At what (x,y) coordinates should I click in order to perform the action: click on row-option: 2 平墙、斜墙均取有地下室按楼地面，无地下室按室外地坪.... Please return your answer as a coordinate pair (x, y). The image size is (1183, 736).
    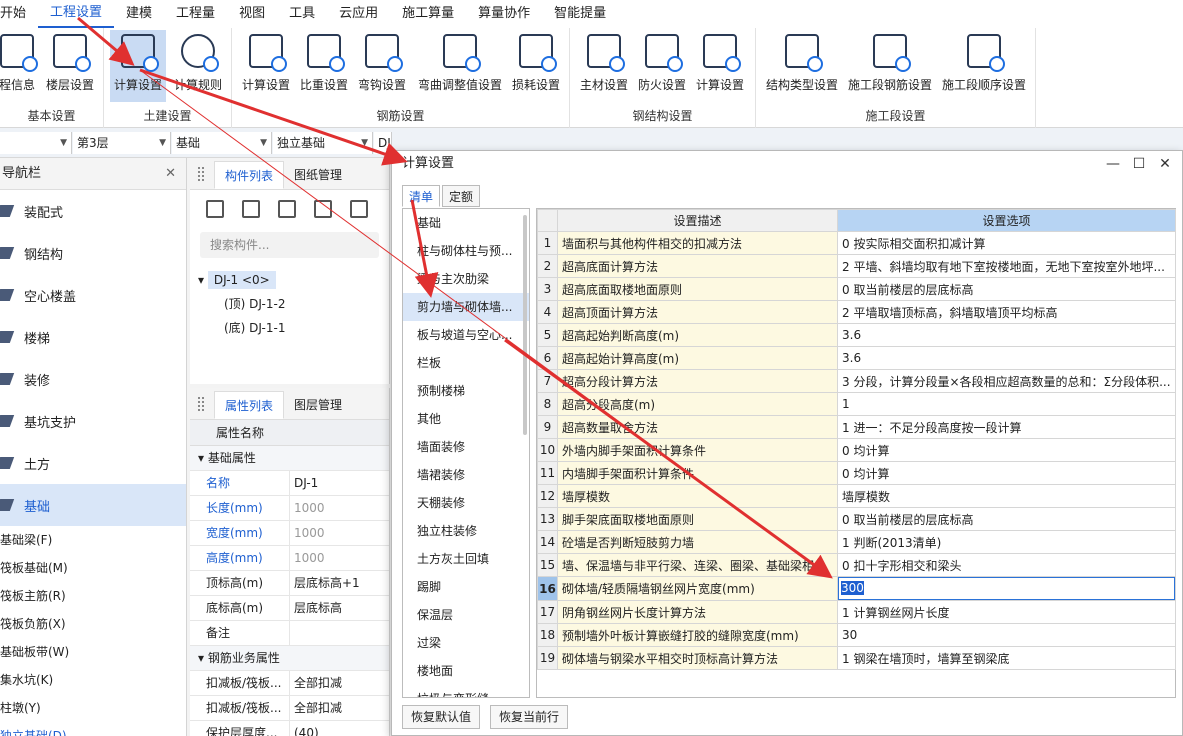
    Looking at the image, I should click on (1006, 266).